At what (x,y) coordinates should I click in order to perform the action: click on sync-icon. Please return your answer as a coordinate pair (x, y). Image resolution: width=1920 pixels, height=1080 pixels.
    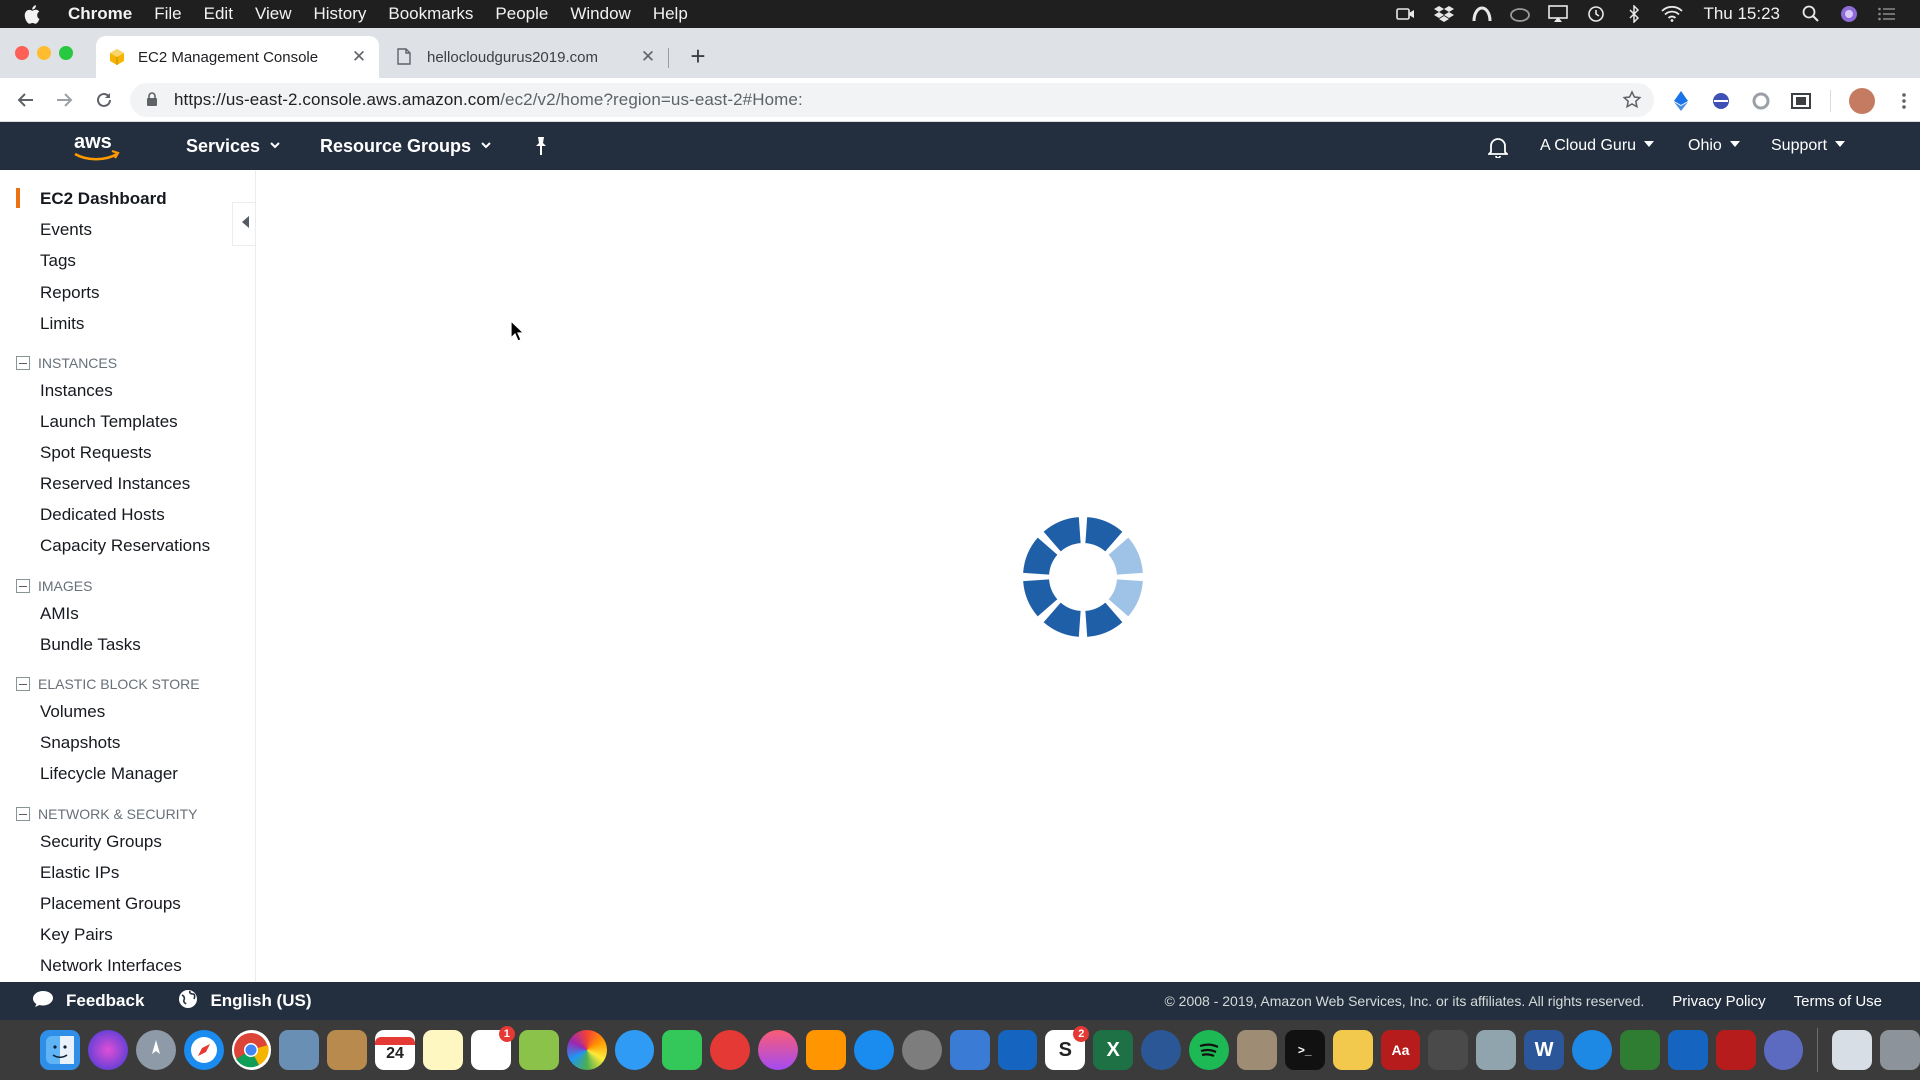
    Looking at the image, I should click on (1482, 14).